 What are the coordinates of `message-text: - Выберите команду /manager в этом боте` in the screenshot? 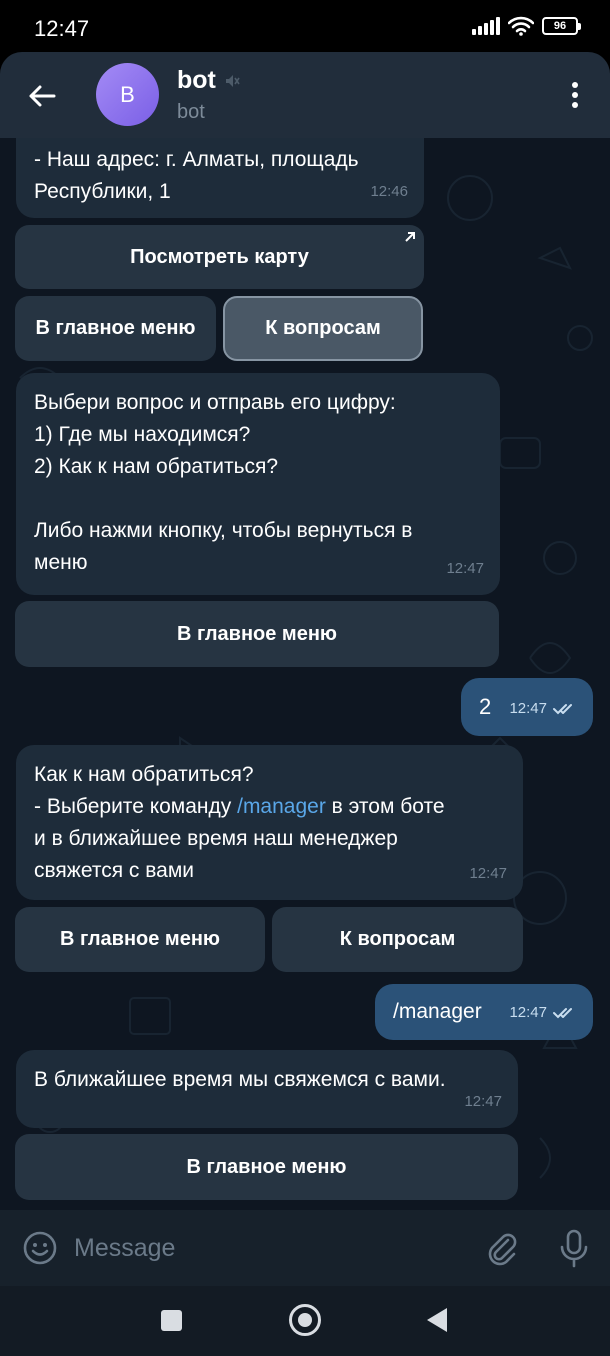 It's located at (269, 807).